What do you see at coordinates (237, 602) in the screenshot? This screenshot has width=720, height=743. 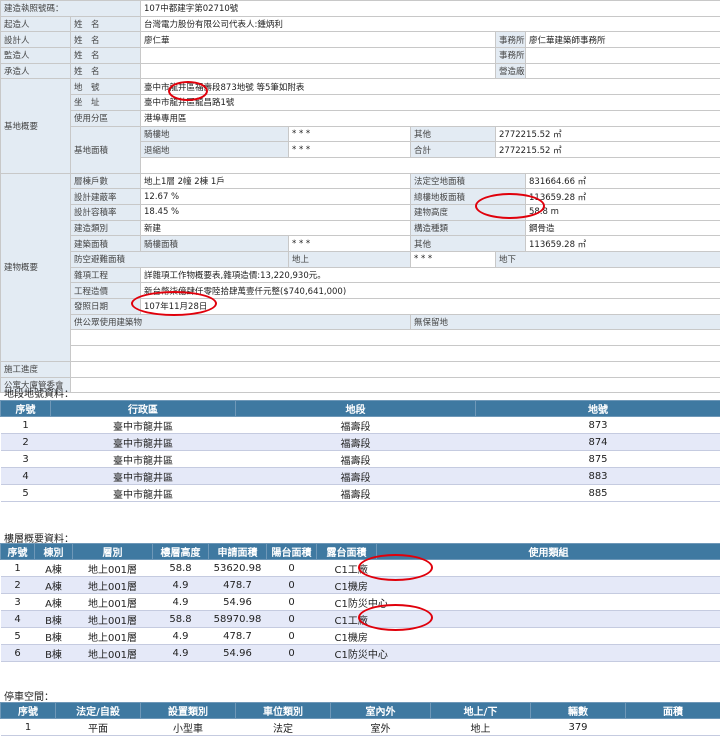 I see `floors-cell: 54.96` at bounding box center [237, 602].